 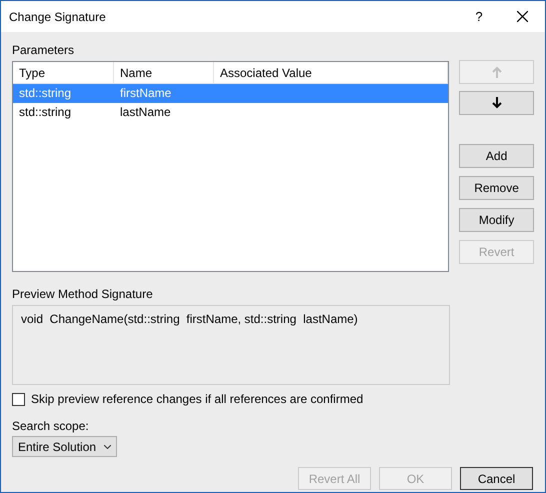 What do you see at coordinates (479, 16) in the screenshot?
I see `help-button: ?` at bounding box center [479, 16].